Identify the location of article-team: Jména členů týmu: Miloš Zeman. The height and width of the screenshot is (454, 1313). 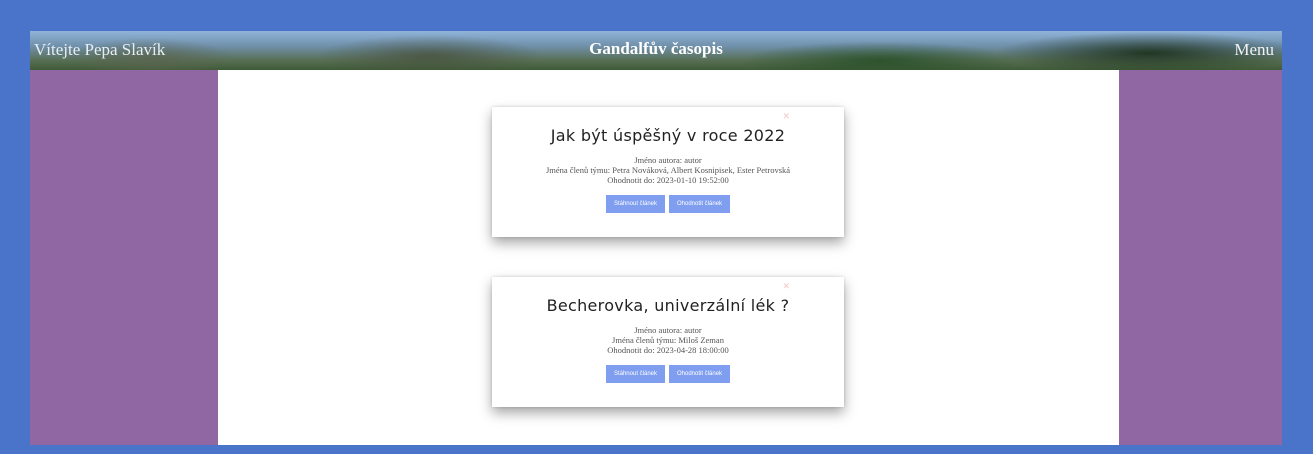
(668, 340).